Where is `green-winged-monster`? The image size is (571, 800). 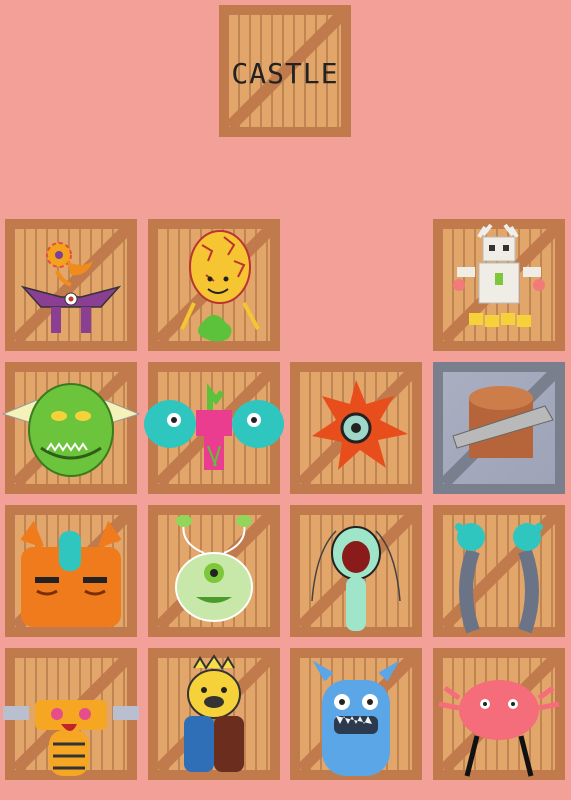
green-winged-monster is located at coordinates (71, 430).